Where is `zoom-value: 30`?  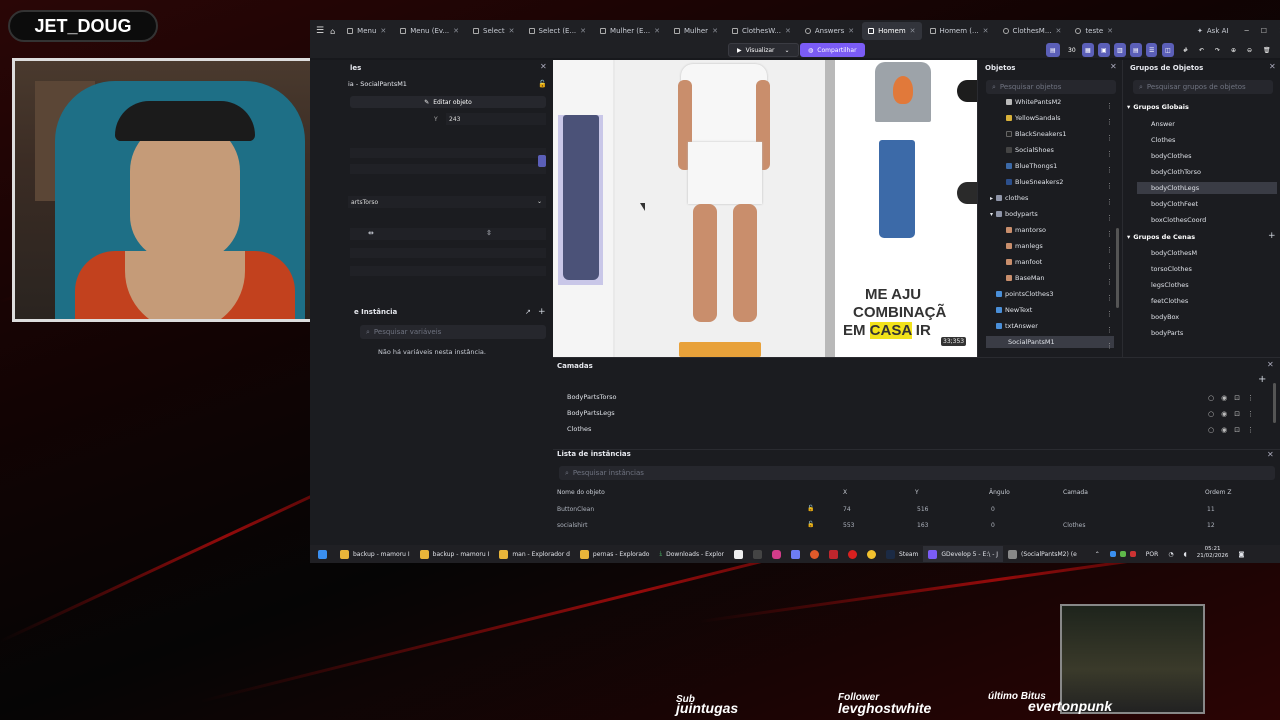 zoom-value: 30 is located at coordinates (1072, 50).